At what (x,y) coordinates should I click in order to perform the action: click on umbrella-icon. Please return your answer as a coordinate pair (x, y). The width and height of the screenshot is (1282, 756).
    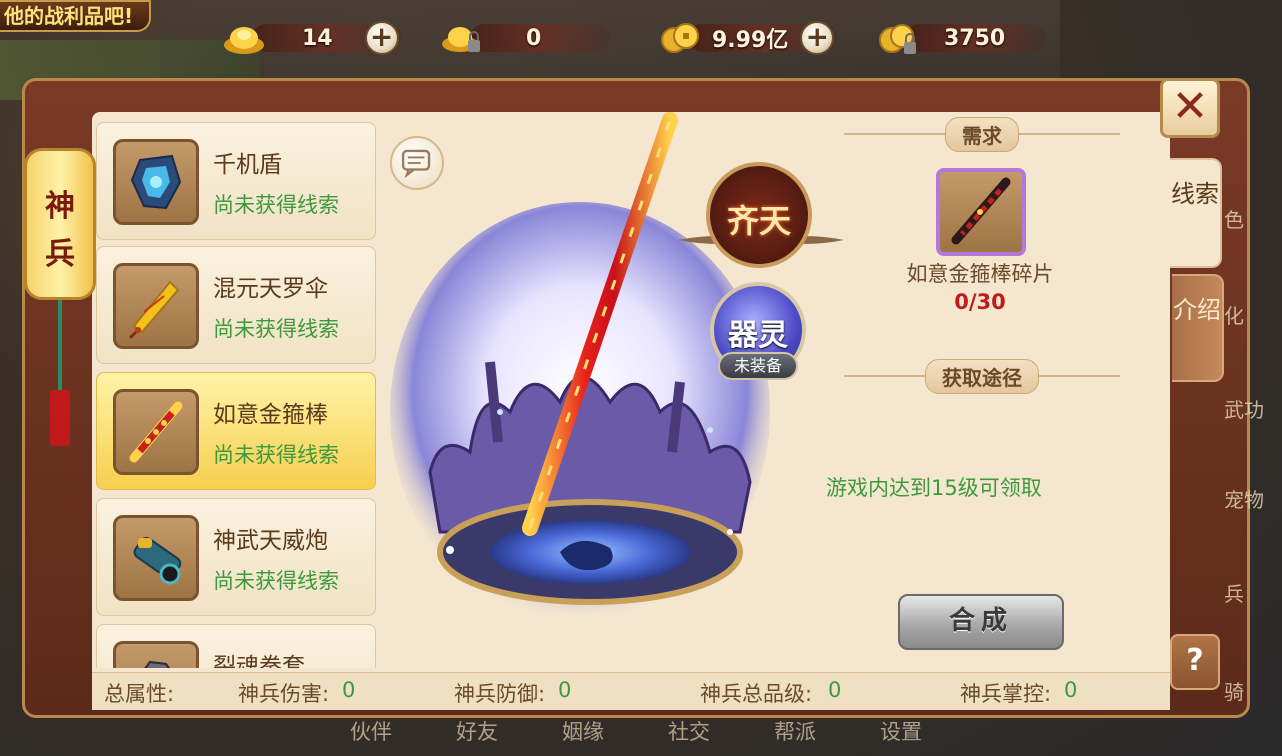
    Looking at the image, I should click on (154, 310).